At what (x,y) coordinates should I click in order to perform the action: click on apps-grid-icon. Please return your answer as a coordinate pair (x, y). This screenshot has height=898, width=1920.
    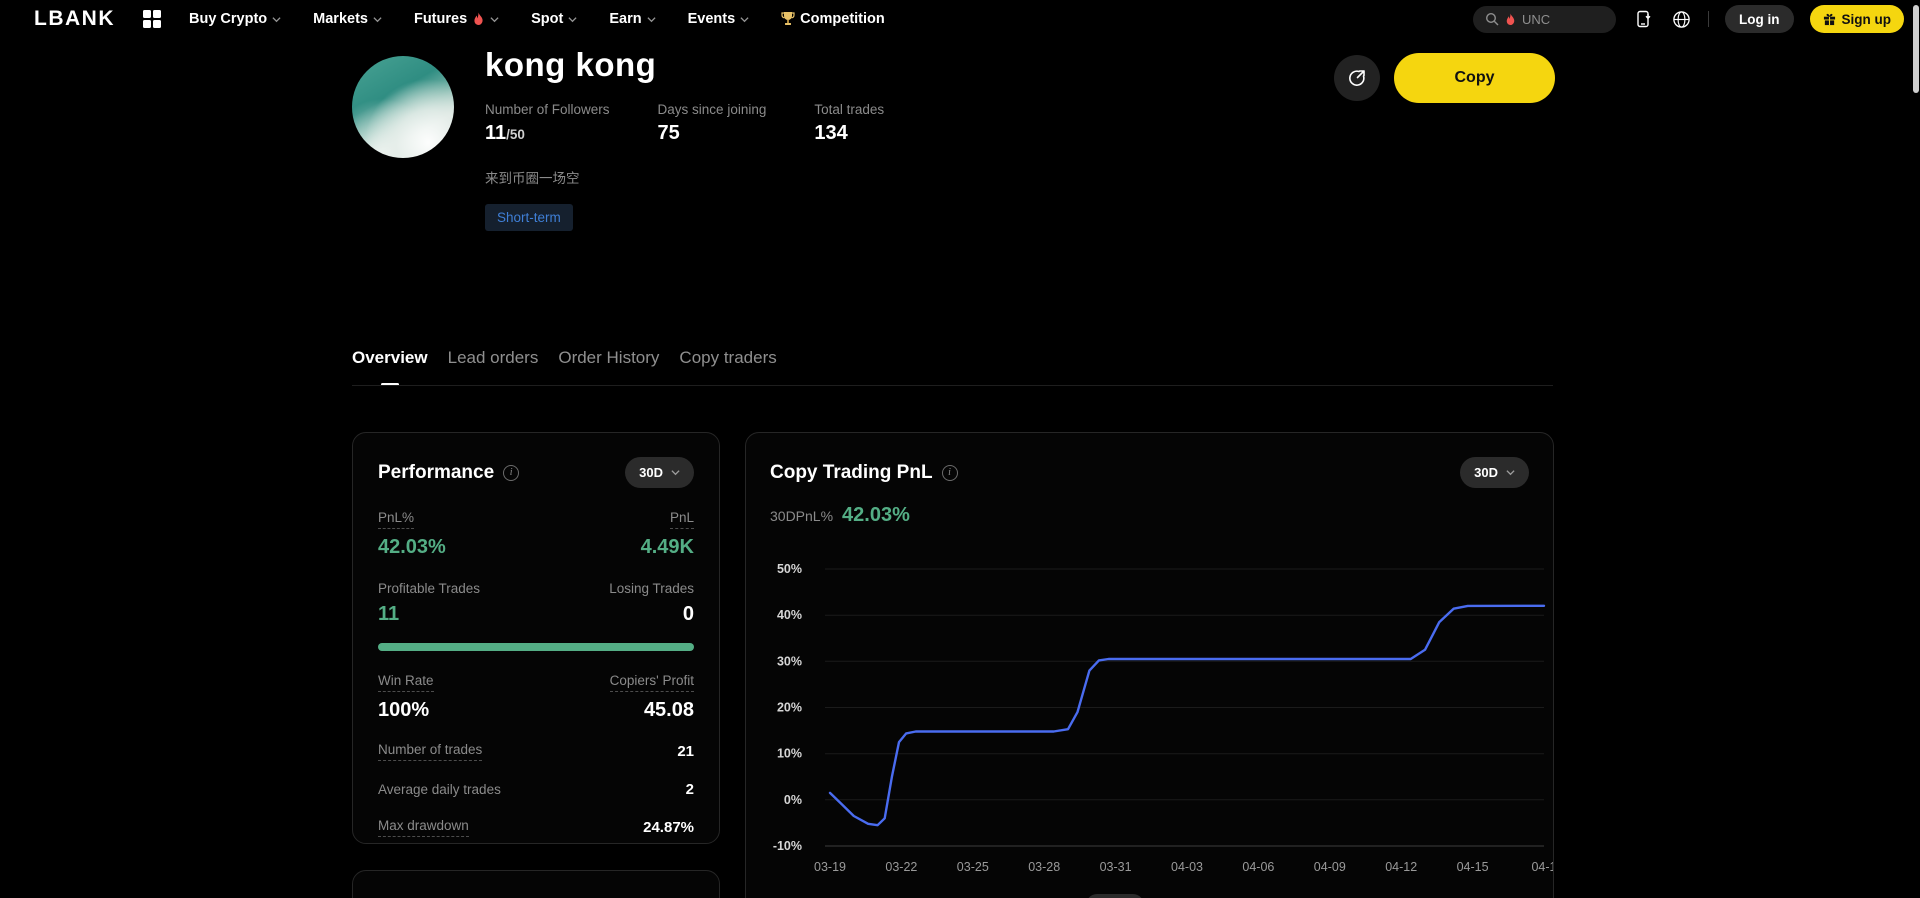
    Looking at the image, I should click on (152, 19).